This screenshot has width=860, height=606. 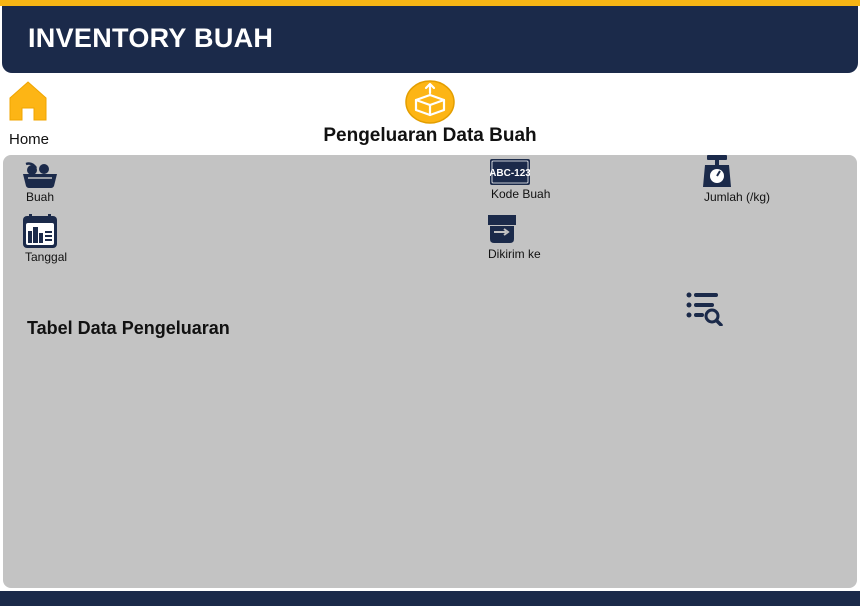 I want to click on open-box-icon, so click(x=430, y=102).